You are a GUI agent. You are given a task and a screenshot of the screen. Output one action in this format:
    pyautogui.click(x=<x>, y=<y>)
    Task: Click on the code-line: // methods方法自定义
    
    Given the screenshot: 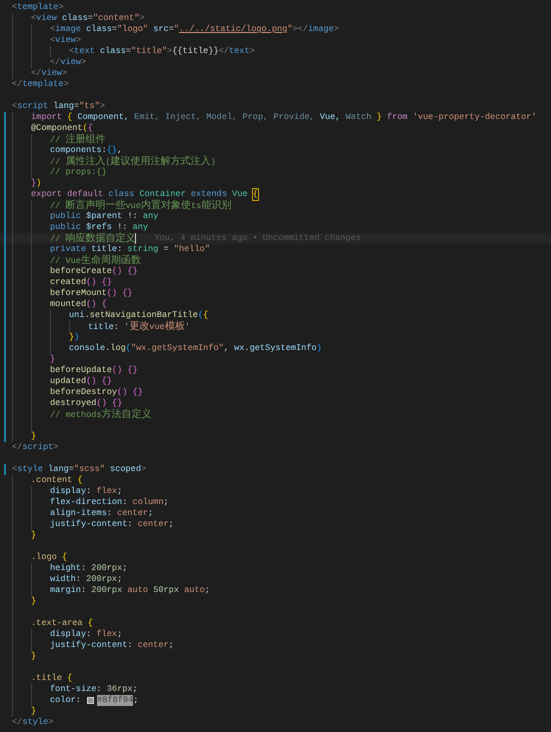 What is the action you would take?
    pyautogui.click(x=101, y=414)
    